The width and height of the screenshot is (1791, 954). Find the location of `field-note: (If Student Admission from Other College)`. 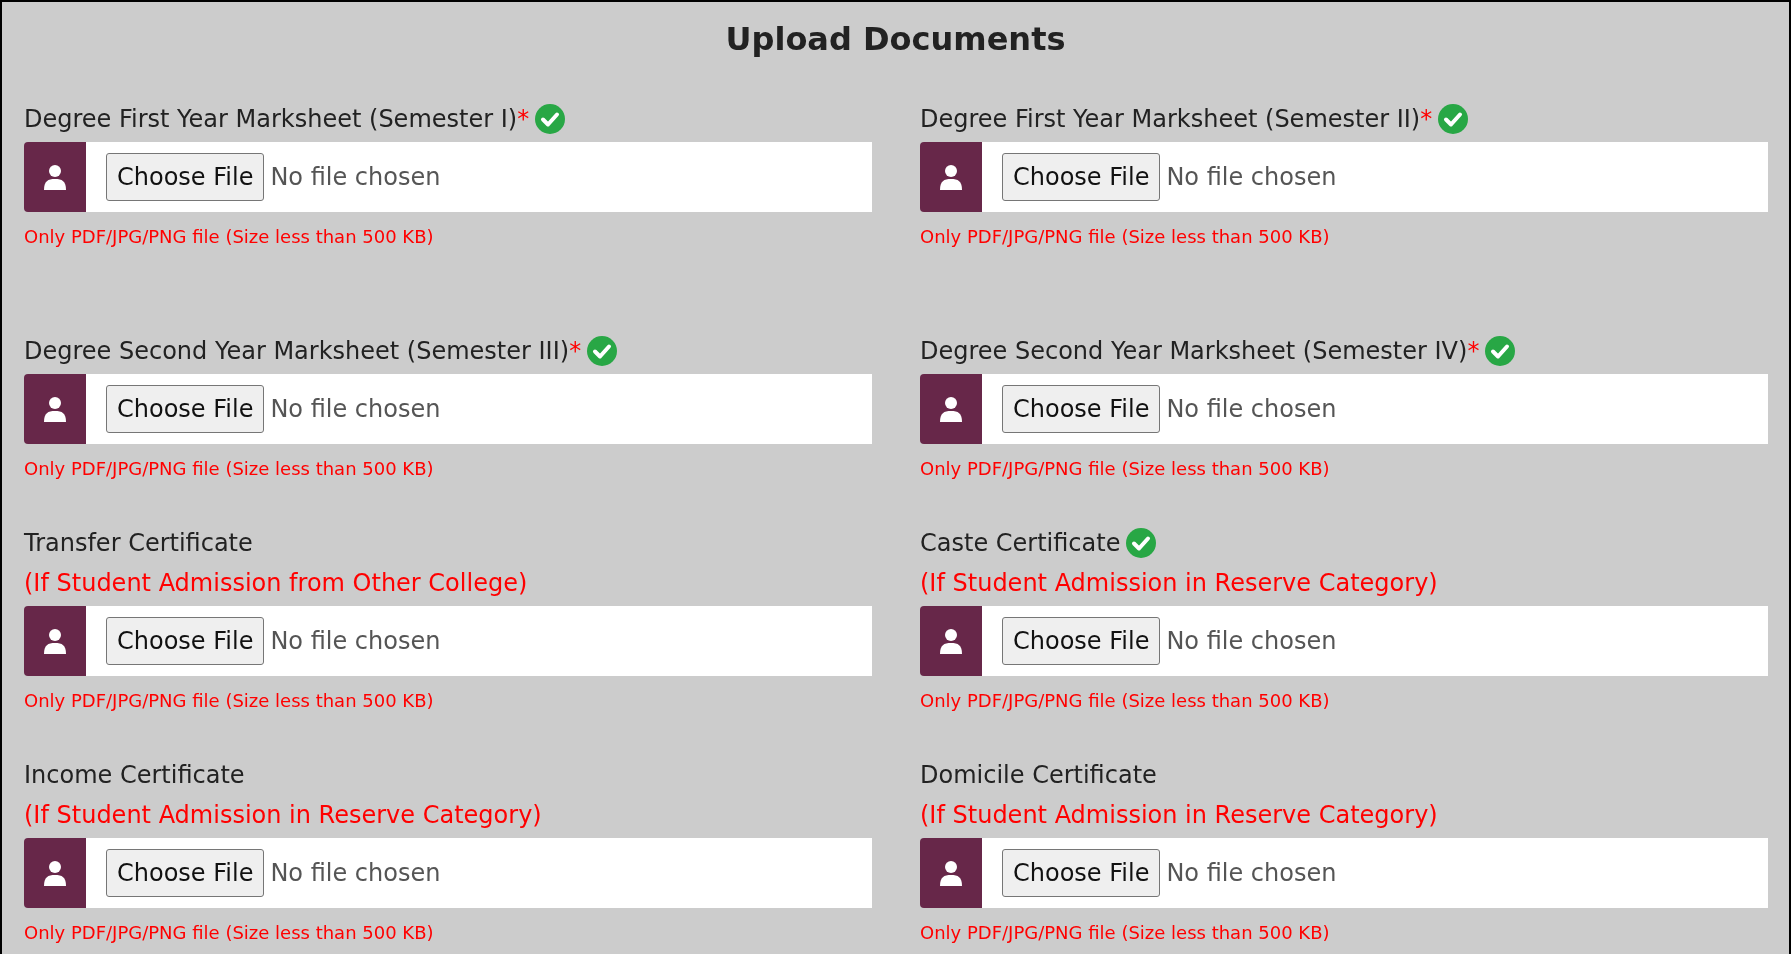

field-note: (If Student Admission from Other College) is located at coordinates (276, 583).